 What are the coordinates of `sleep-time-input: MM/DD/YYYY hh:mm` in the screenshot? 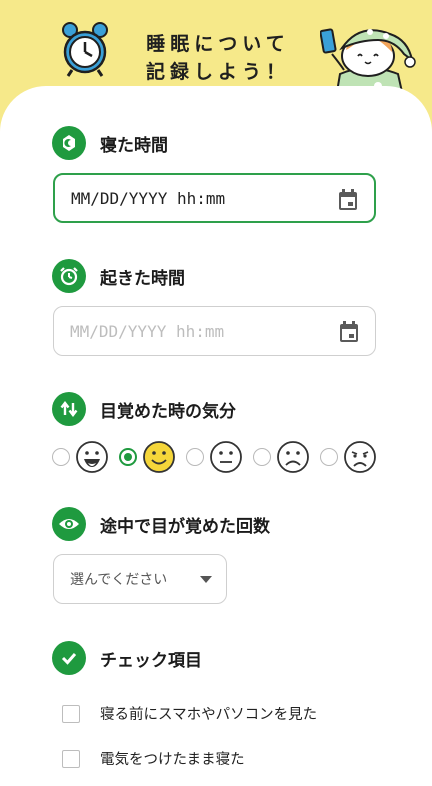 It's located at (214, 198).